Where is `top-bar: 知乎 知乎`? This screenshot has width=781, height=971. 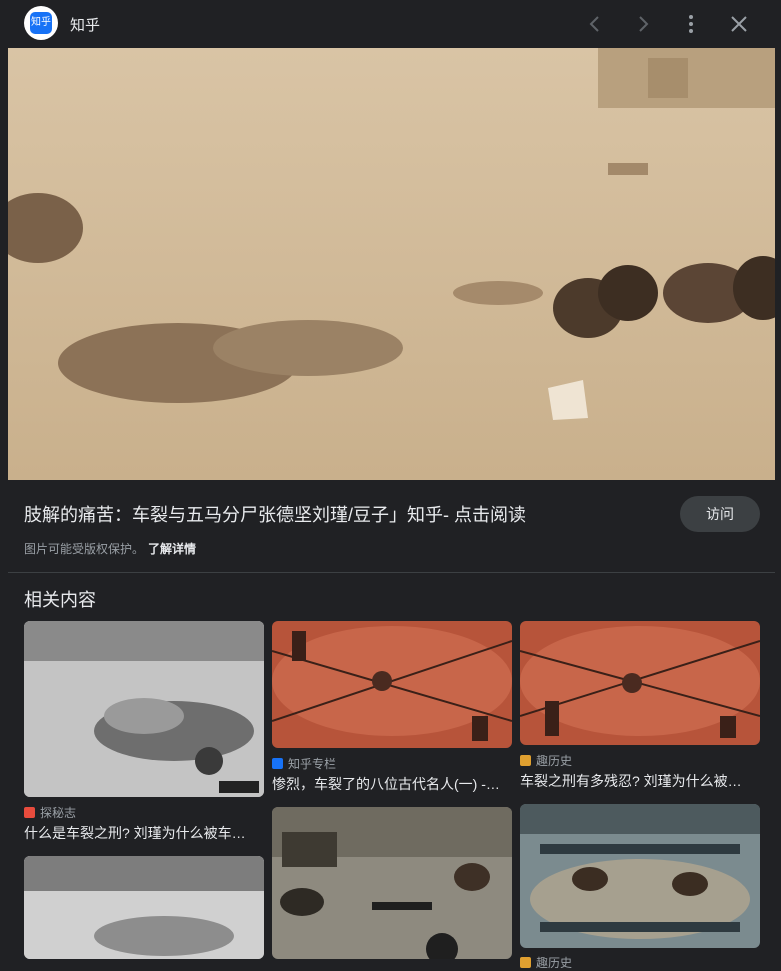 top-bar: 知乎 知乎 is located at coordinates (390, 24).